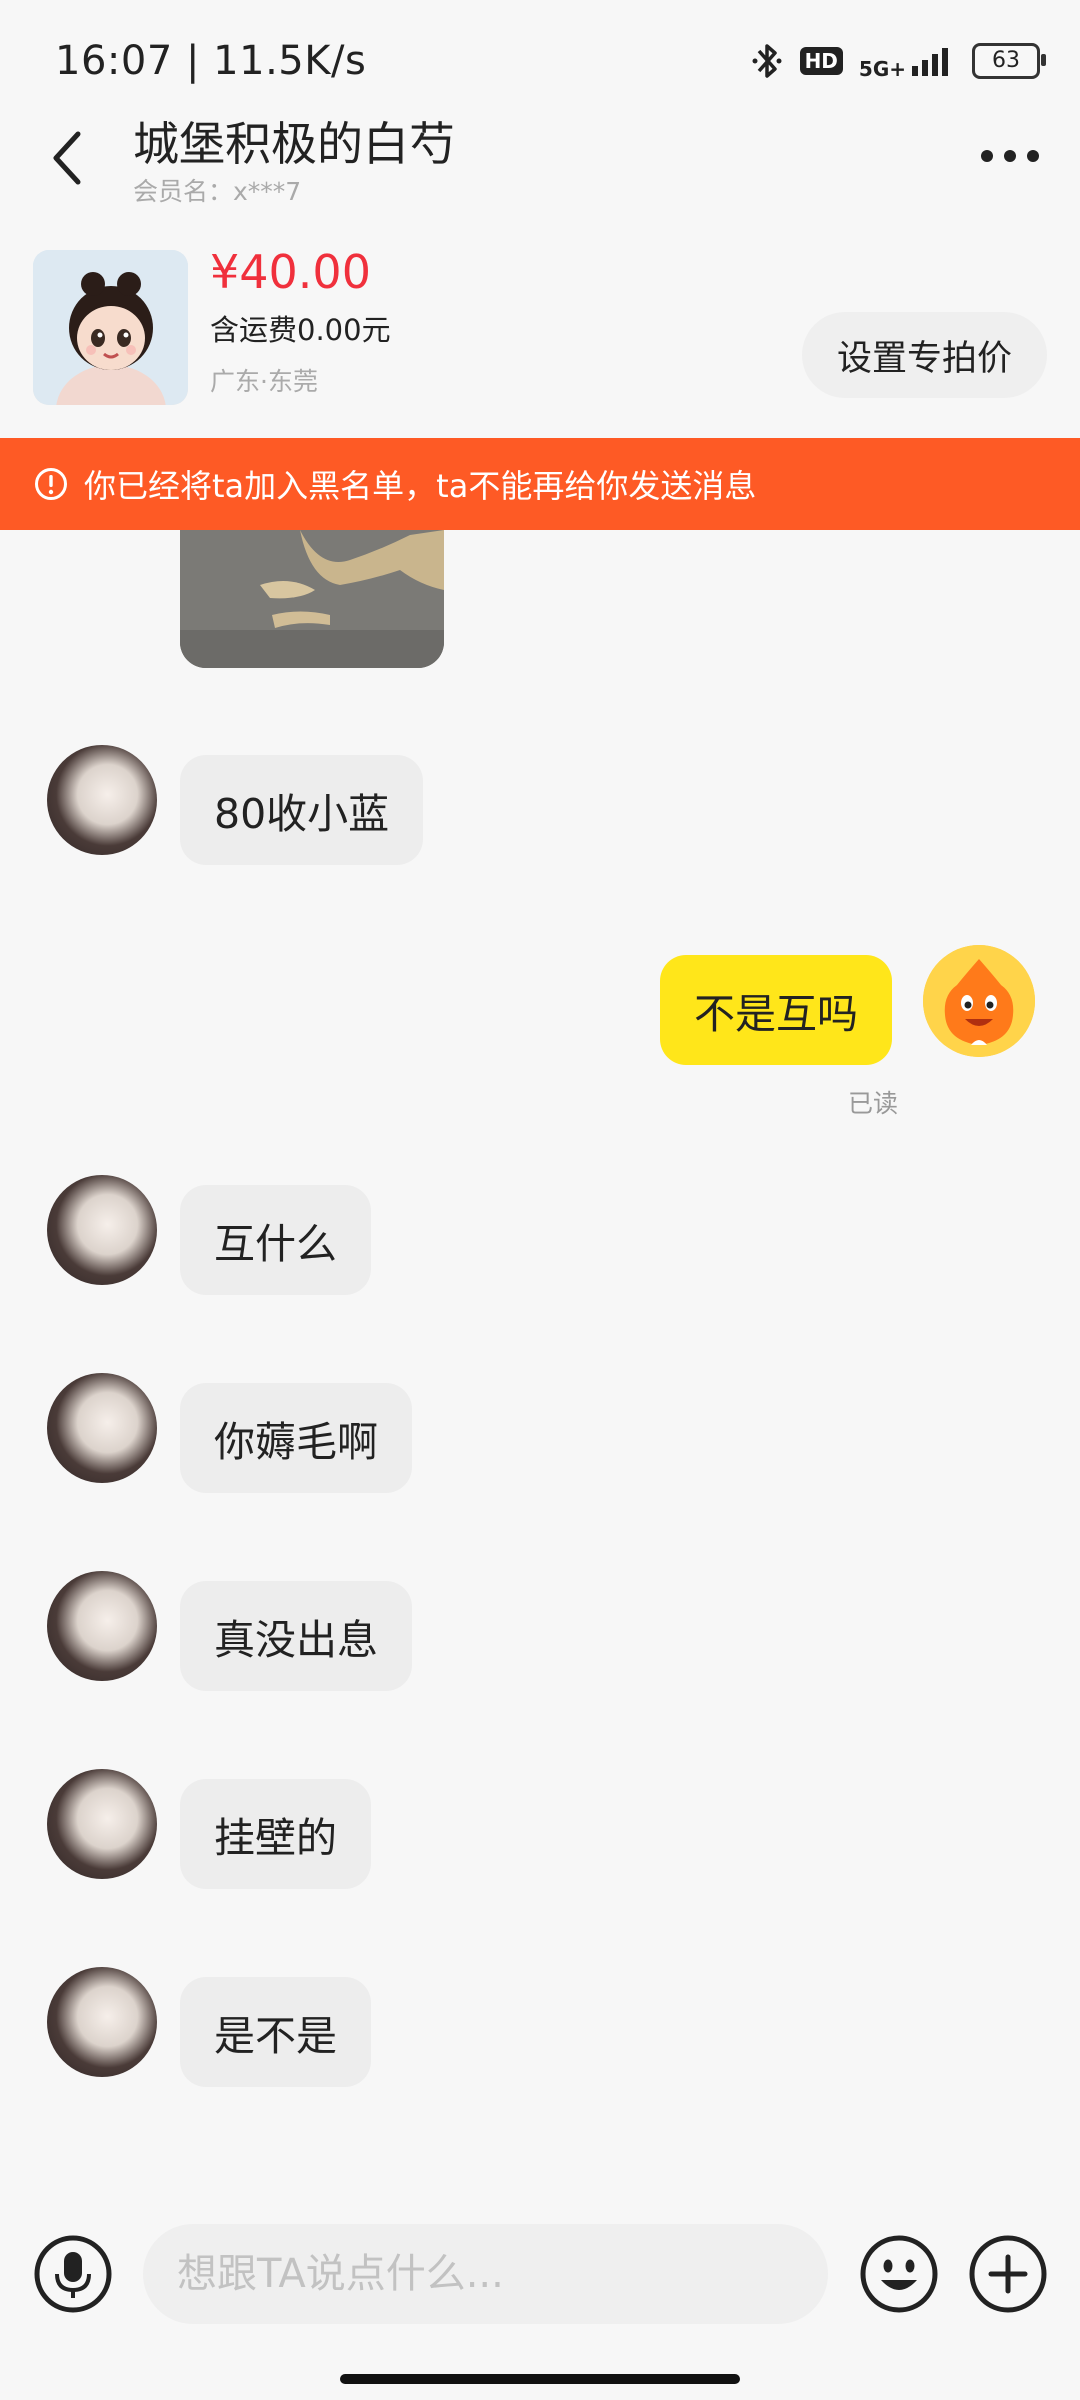  I want to click on blacklist-banner: 你已经将ta加入黑名单，ta不能再给你发送消息, so click(540, 484).